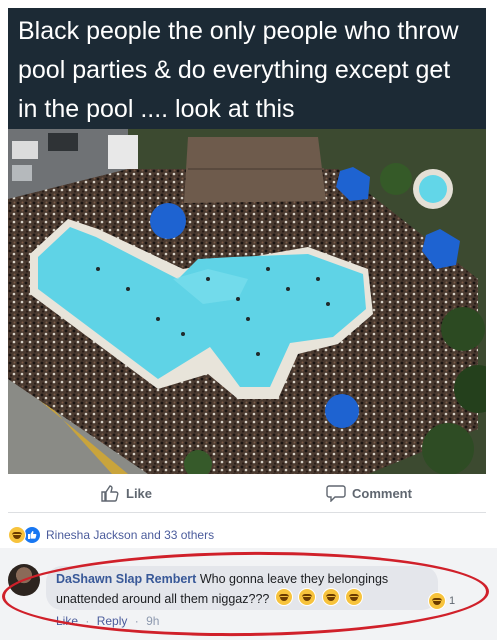 Image resolution: width=497 pixels, height=640 pixels. What do you see at coordinates (234, 70) in the screenshot?
I see `caption-line: pool parties & do everything except get` at bounding box center [234, 70].